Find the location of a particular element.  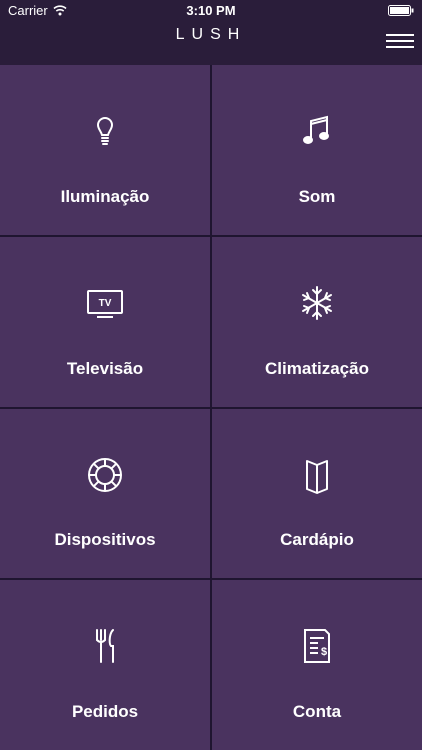

status-bar: Carrier 3:10 PM is located at coordinates (211, 11).